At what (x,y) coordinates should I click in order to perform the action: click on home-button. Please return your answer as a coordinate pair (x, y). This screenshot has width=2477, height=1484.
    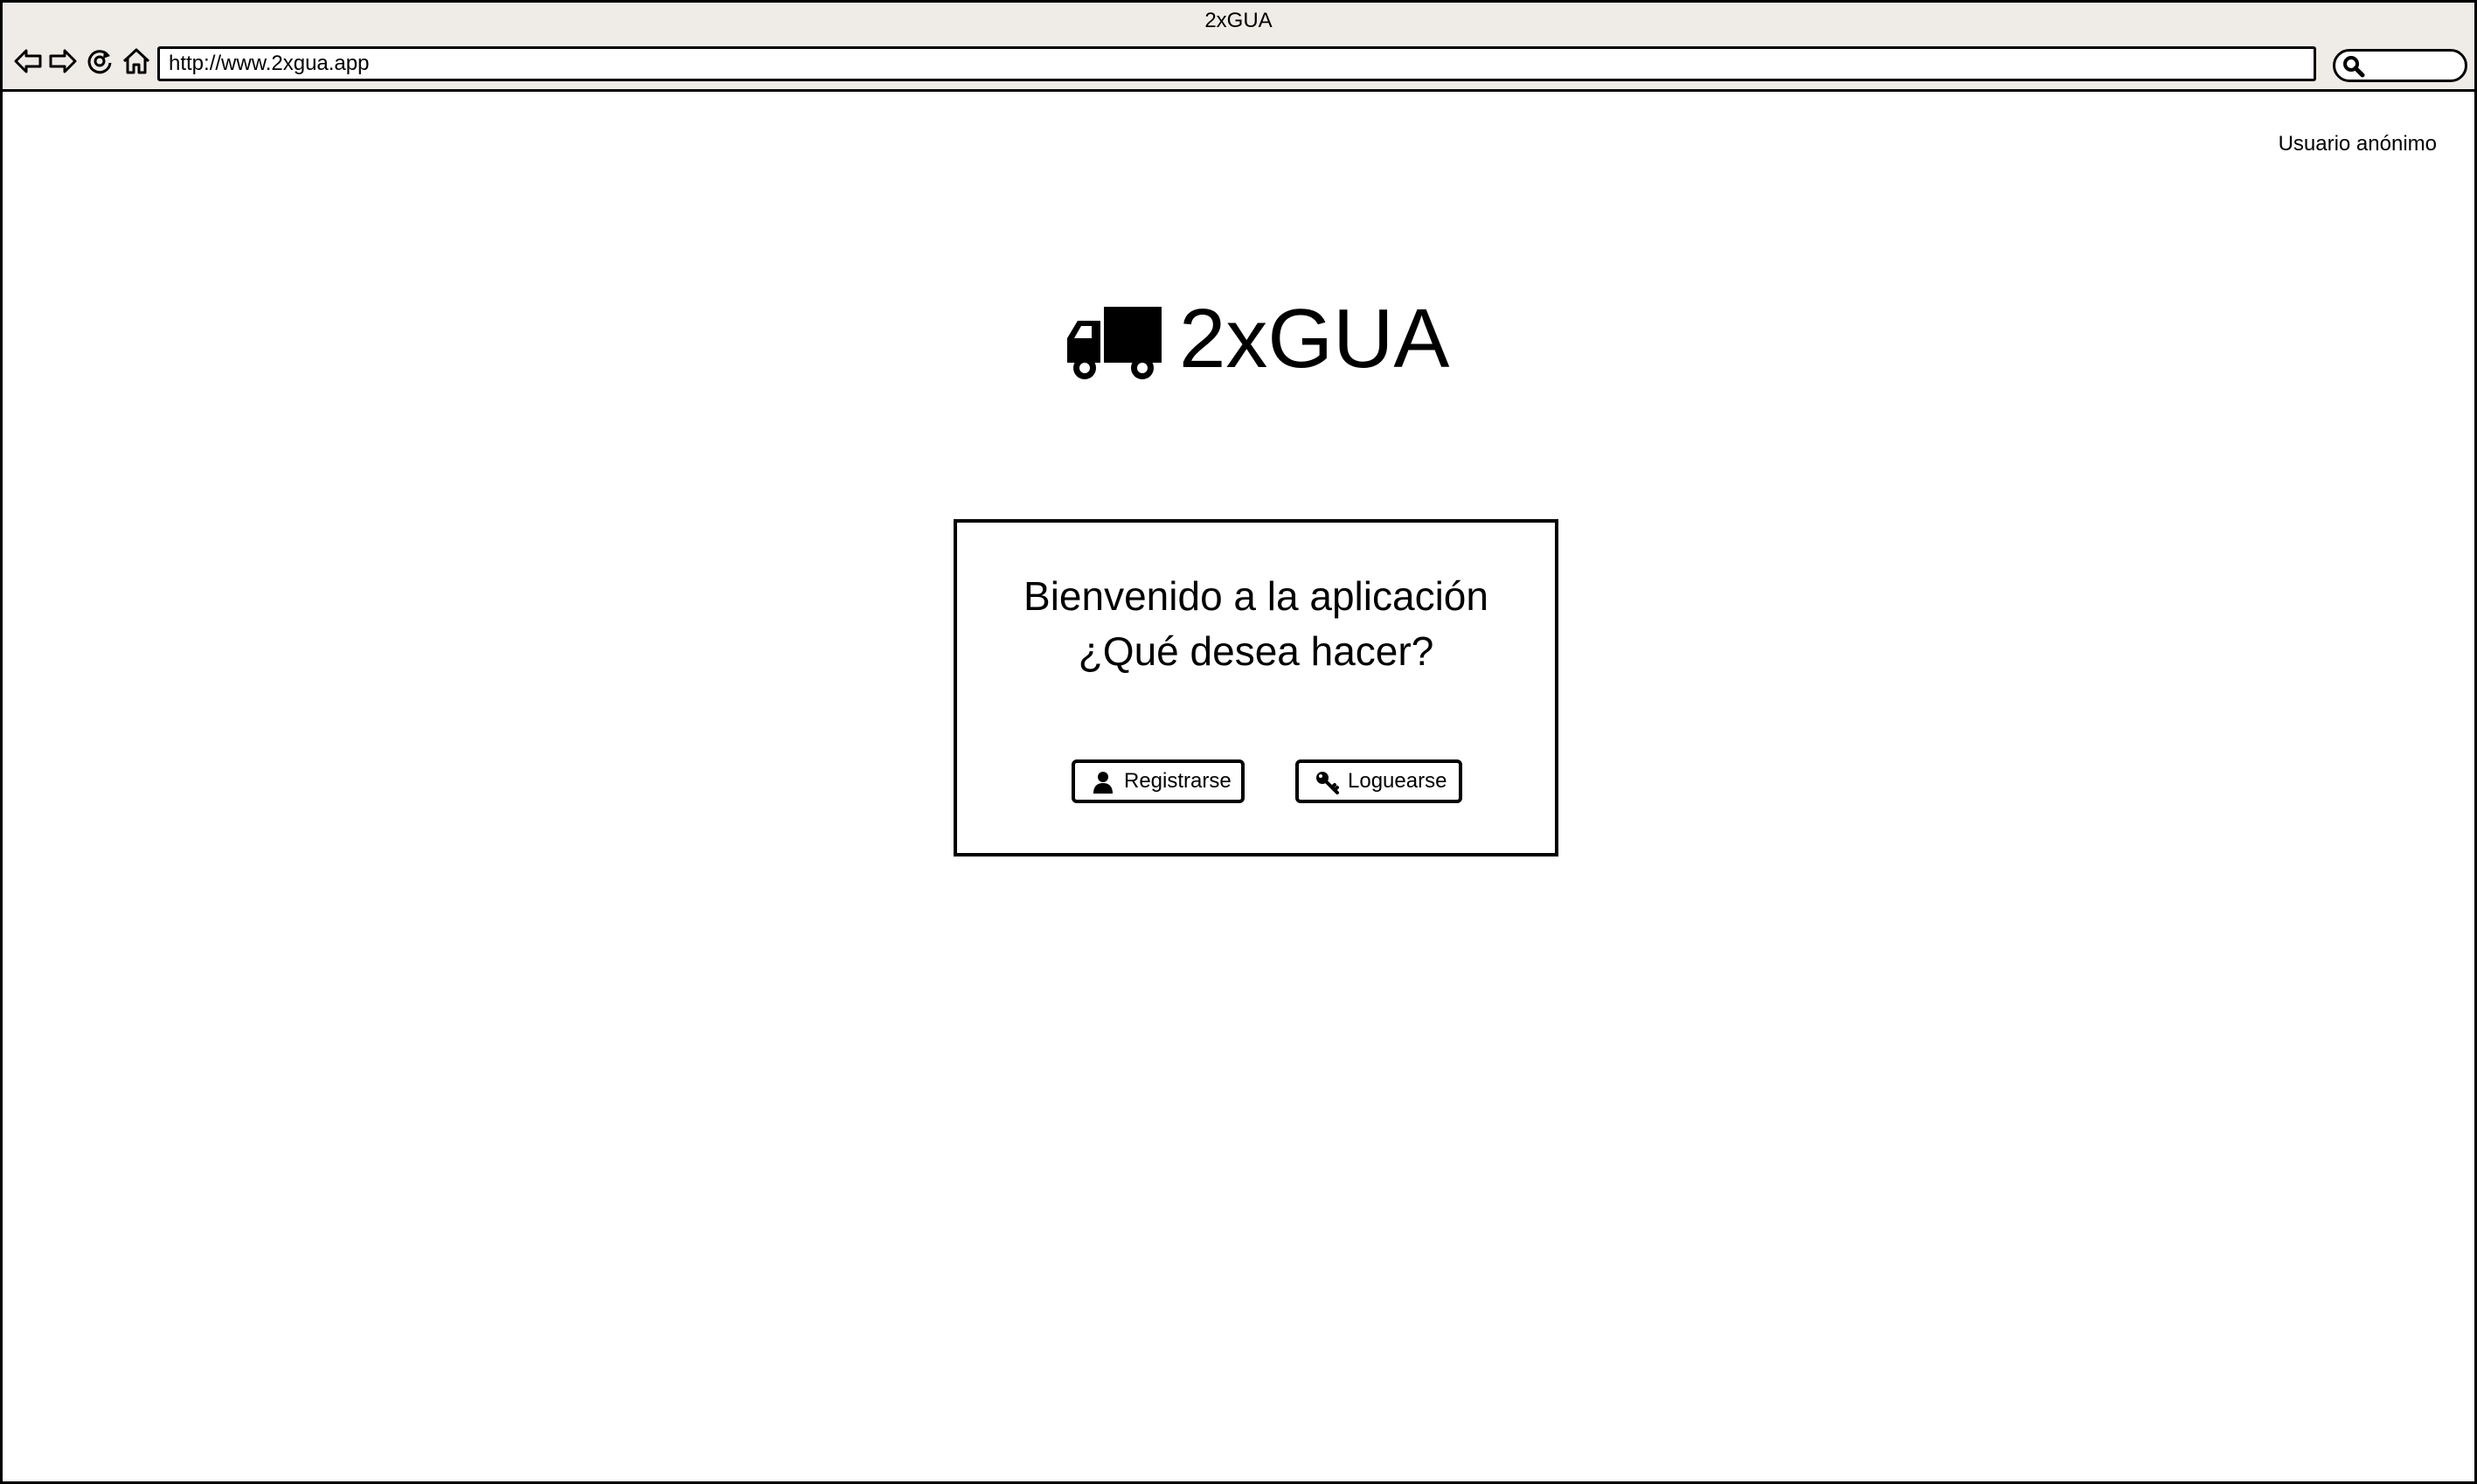
    Looking at the image, I should click on (136, 61).